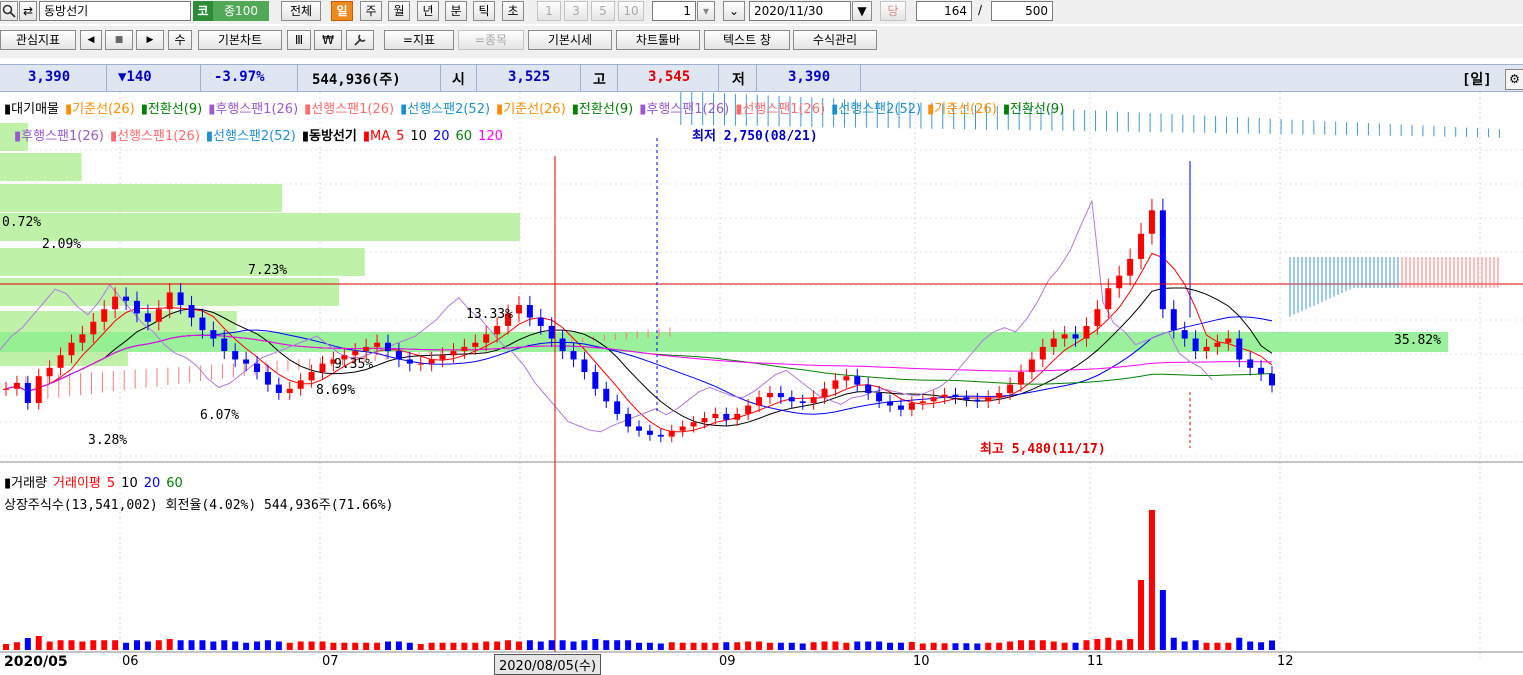 This screenshot has height=675, width=1523. What do you see at coordinates (241, 11) in the screenshot?
I see `index-badge: 종100` at bounding box center [241, 11].